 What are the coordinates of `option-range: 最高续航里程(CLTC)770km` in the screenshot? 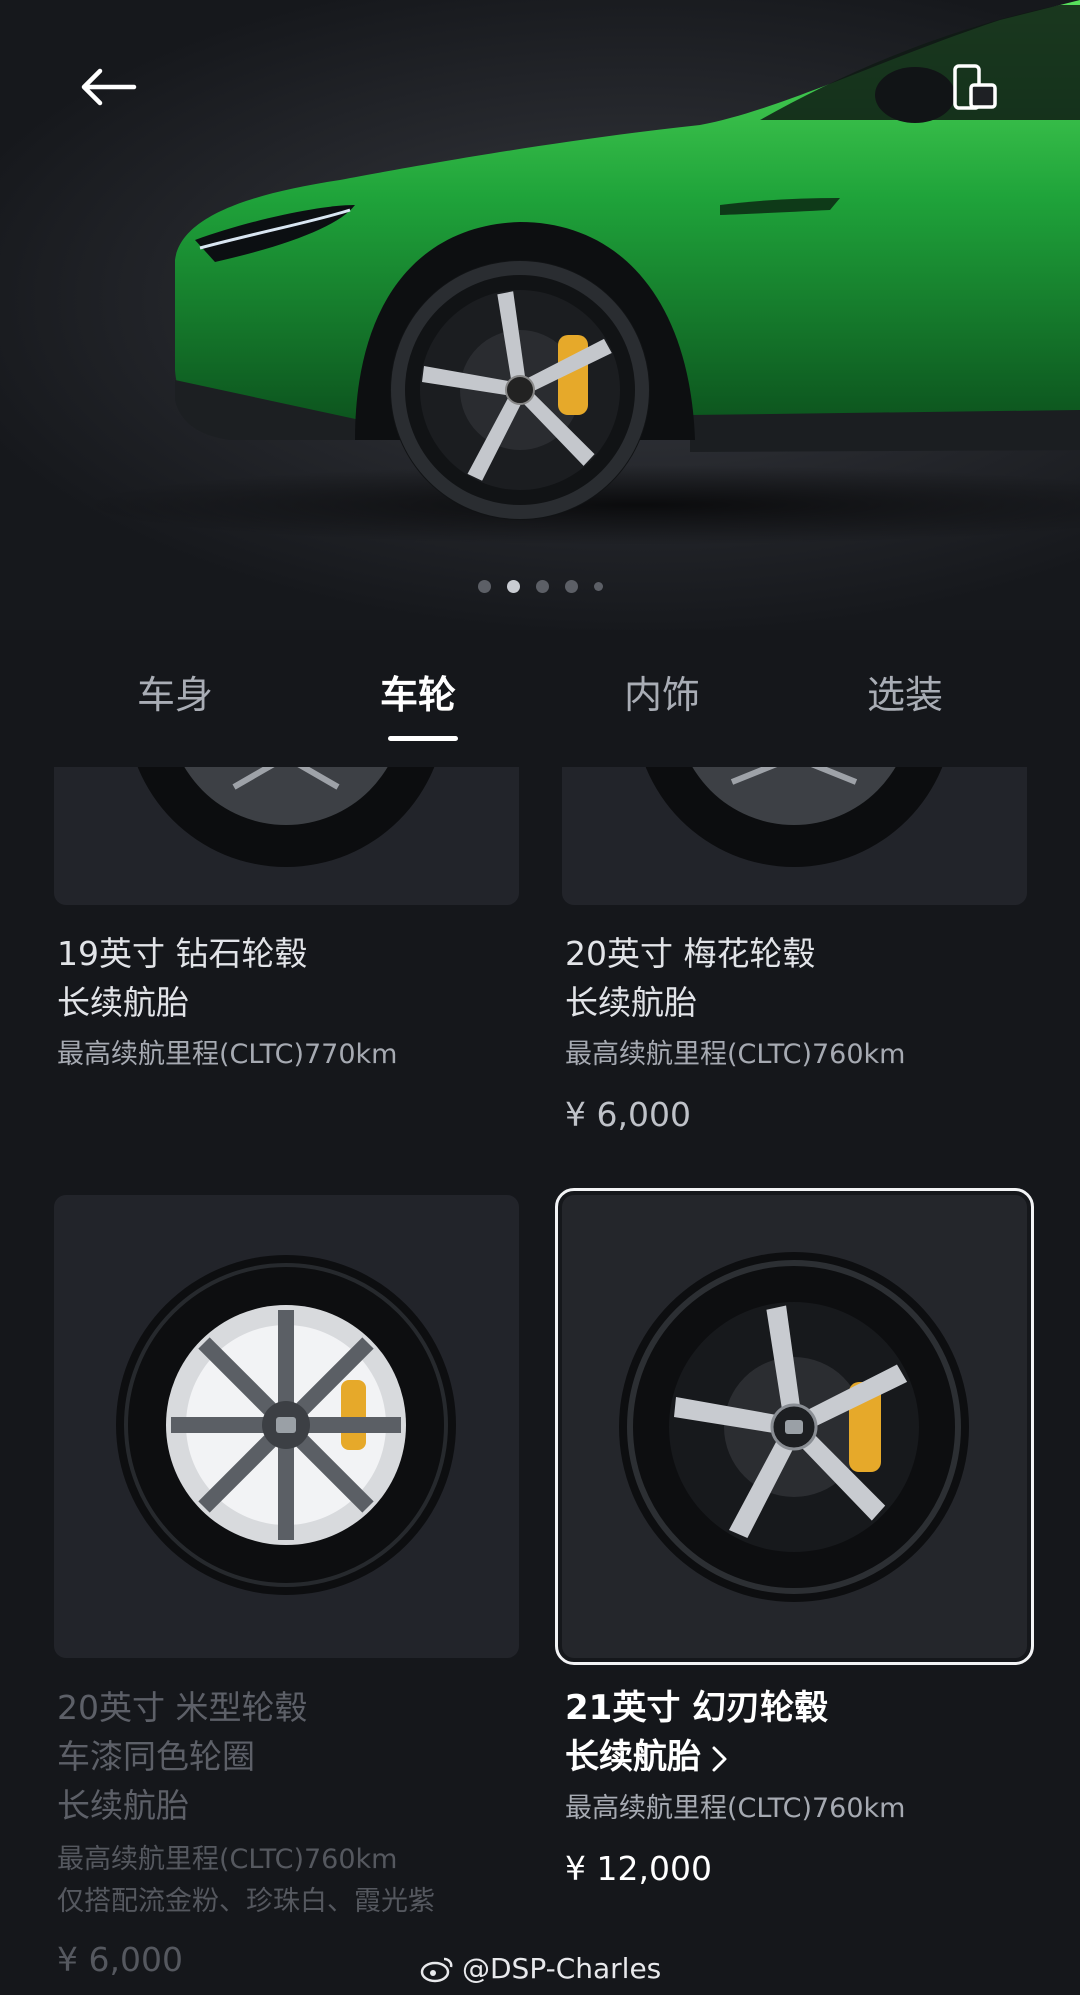 It's located at (227, 1054).